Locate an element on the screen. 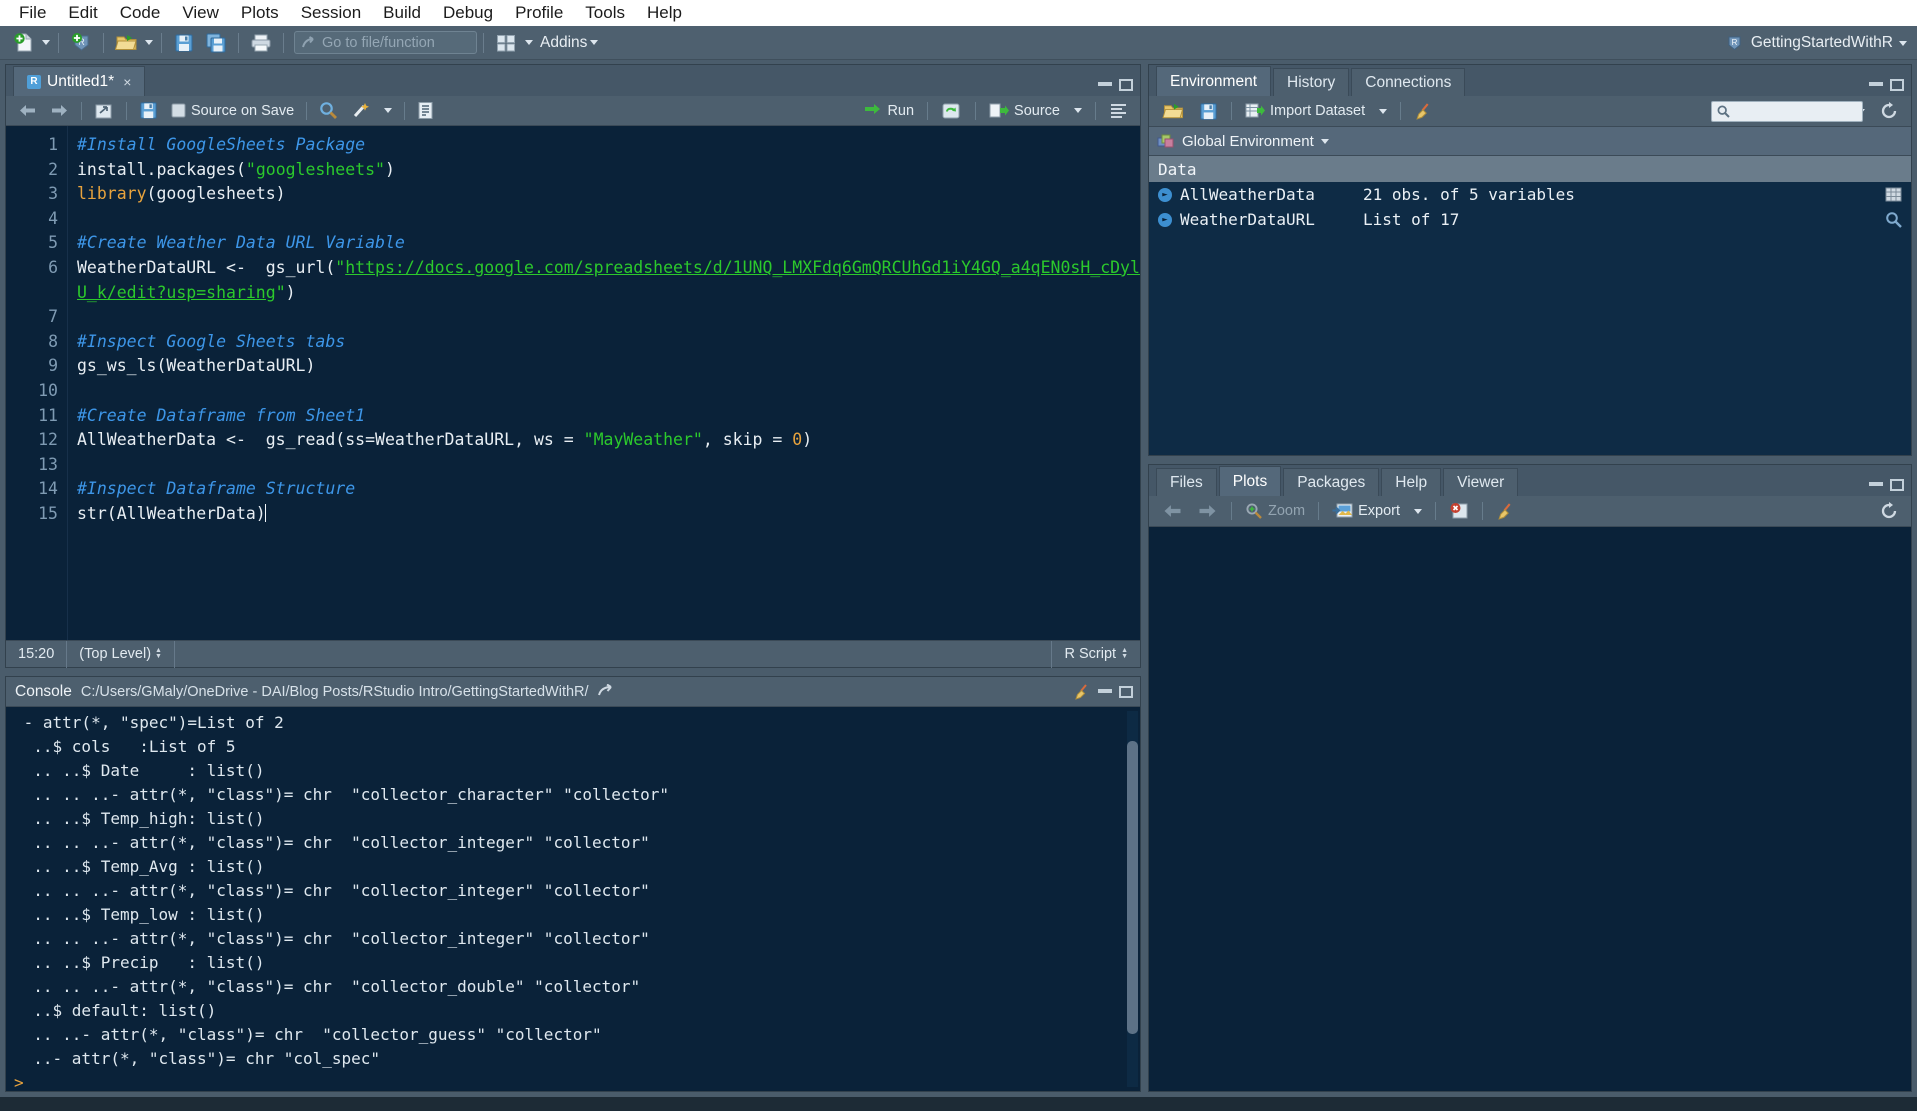  run-button: Run is located at coordinates (888, 111).